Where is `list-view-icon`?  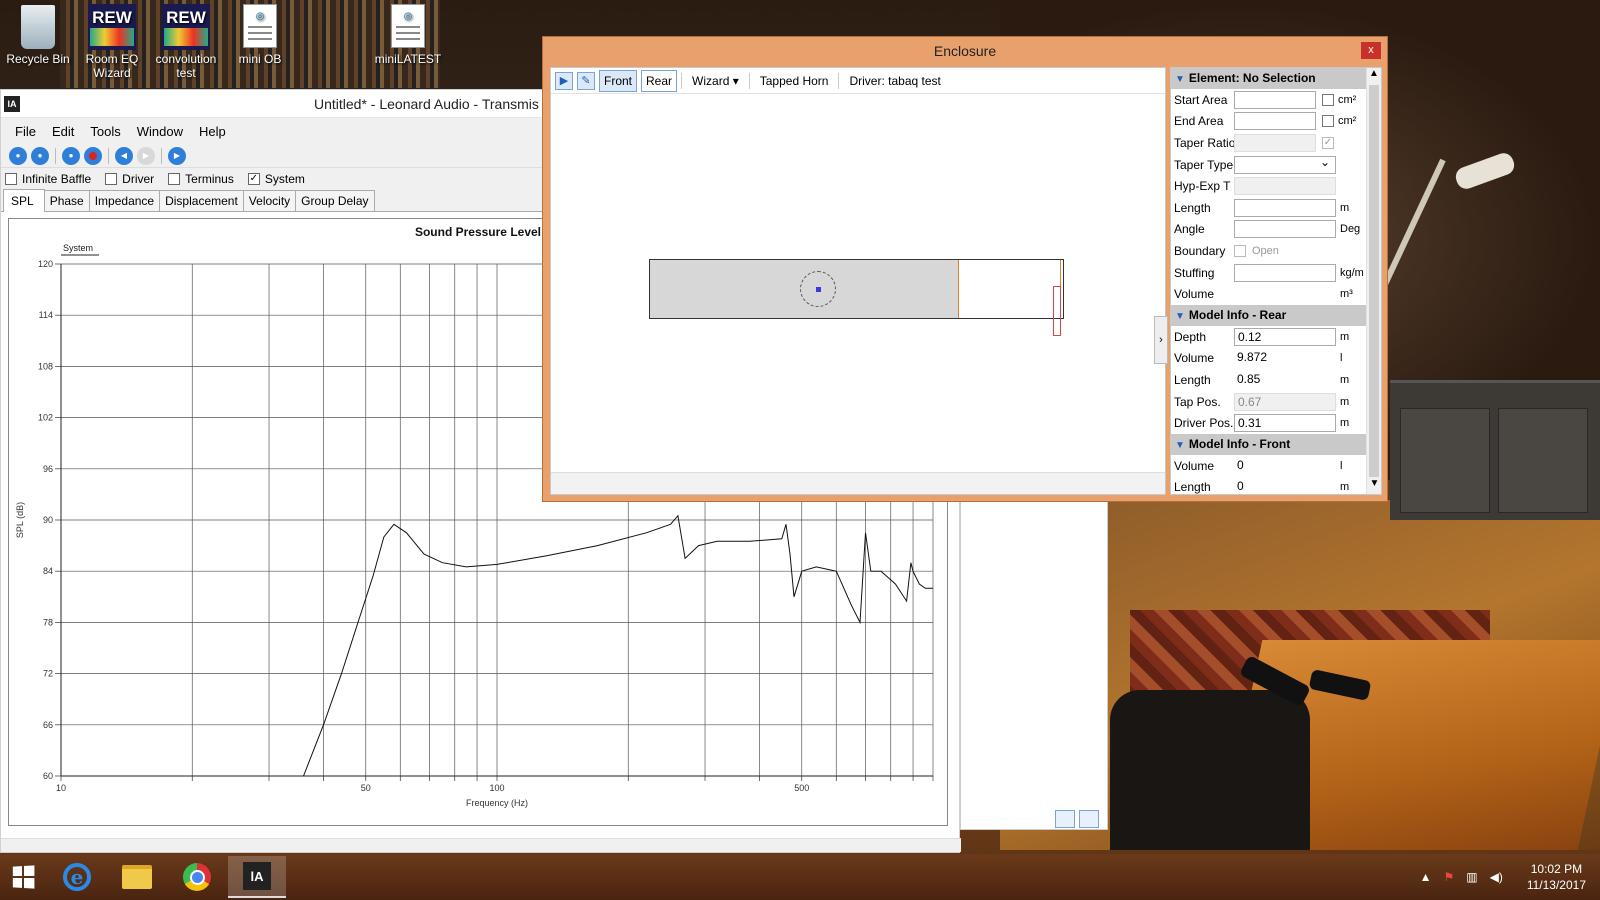 list-view-icon is located at coordinates (1065, 819).